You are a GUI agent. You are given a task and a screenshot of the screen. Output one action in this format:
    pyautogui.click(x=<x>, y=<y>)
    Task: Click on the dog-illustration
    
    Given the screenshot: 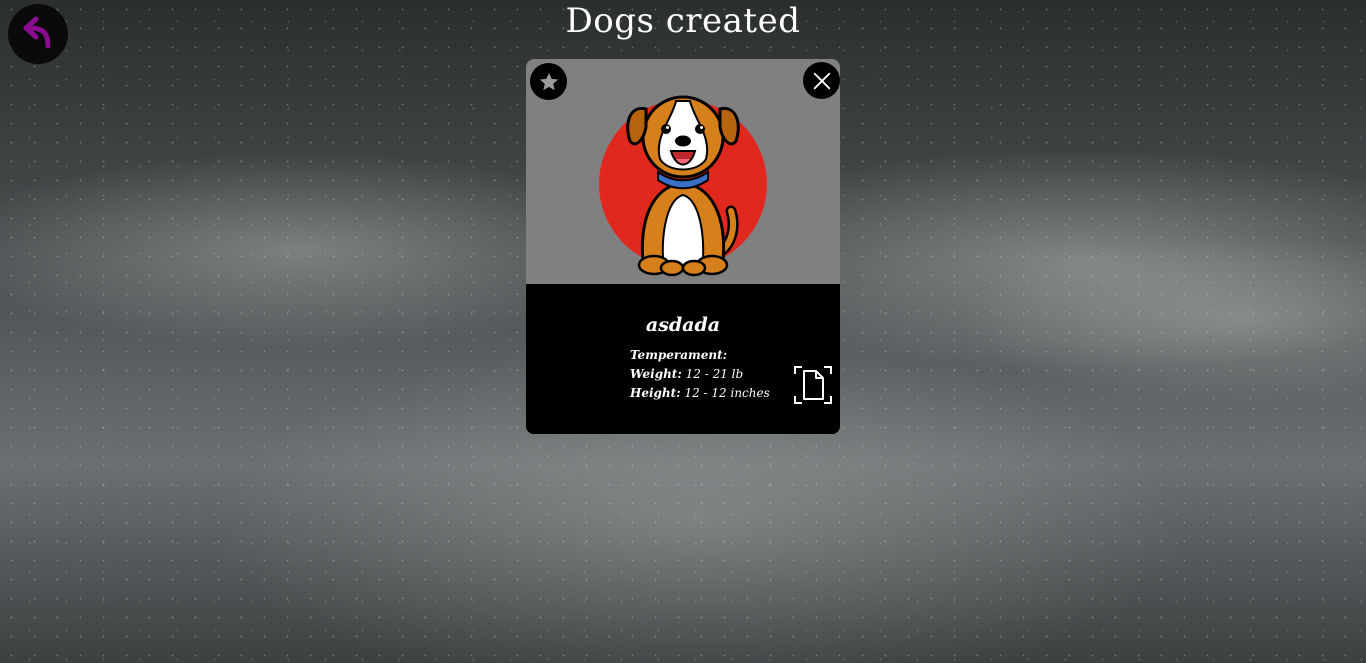 What is the action you would take?
    pyautogui.click(x=683, y=186)
    